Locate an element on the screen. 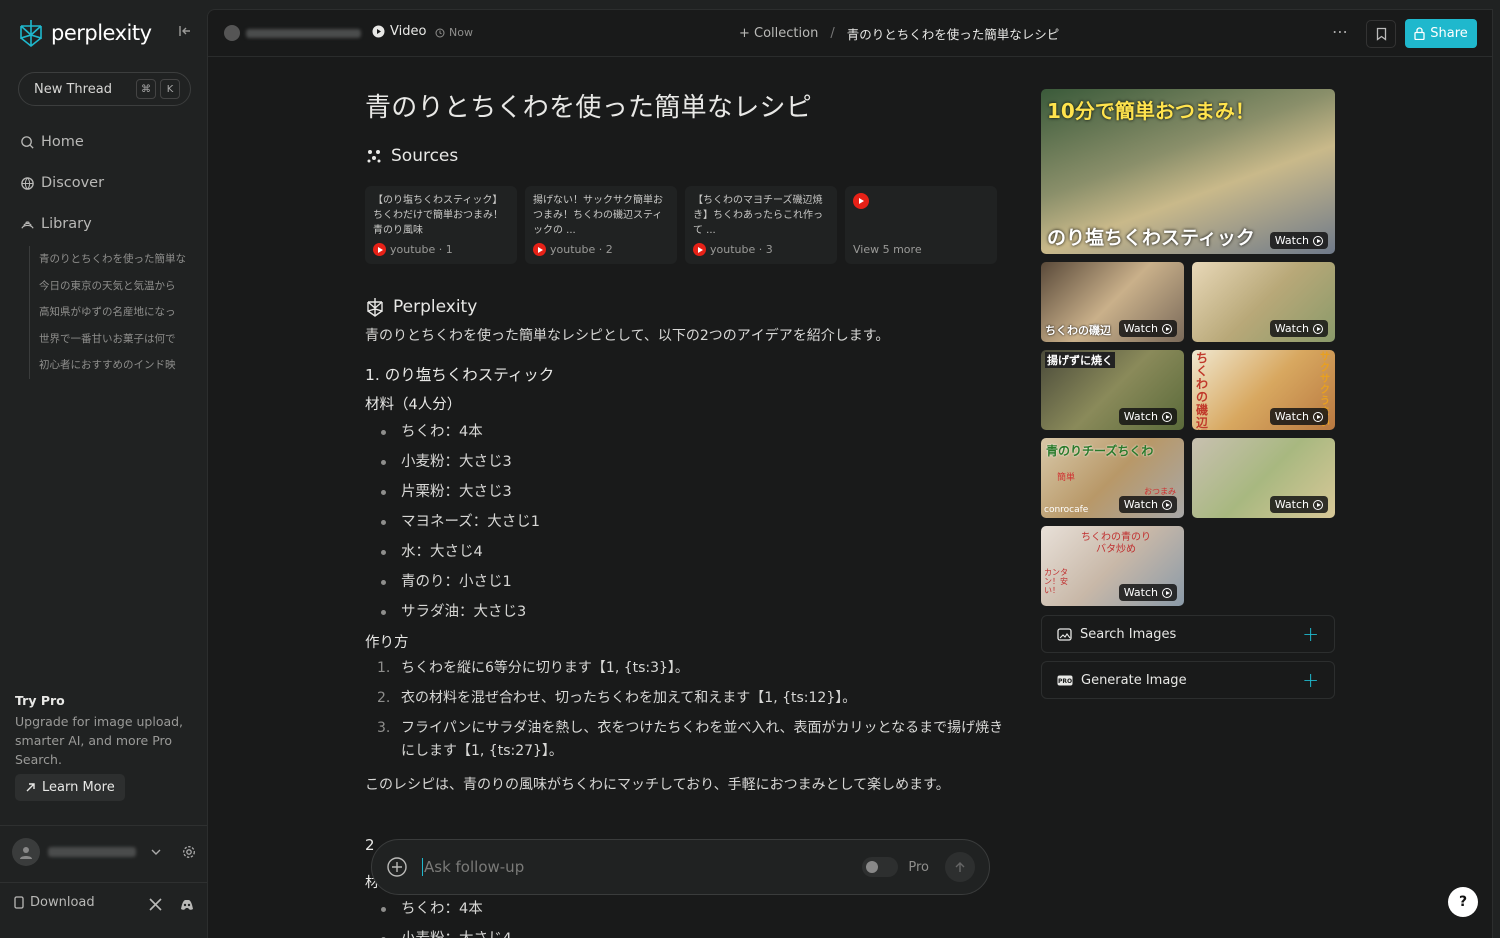 The height and width of the screenshot is (938, 1500). video-thumbnail: ちくわの磯辺 Watch is located at coordinates (1112, 302).